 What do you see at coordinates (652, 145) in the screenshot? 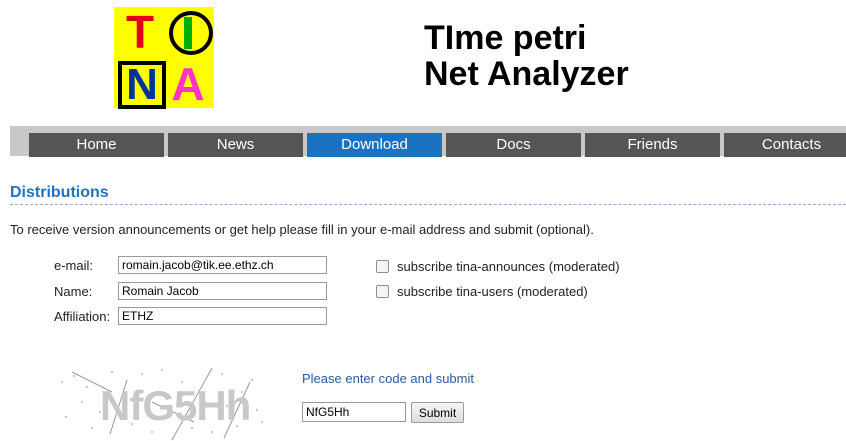
I see `tab-friends: Friends` at bounding box center [652, 145].